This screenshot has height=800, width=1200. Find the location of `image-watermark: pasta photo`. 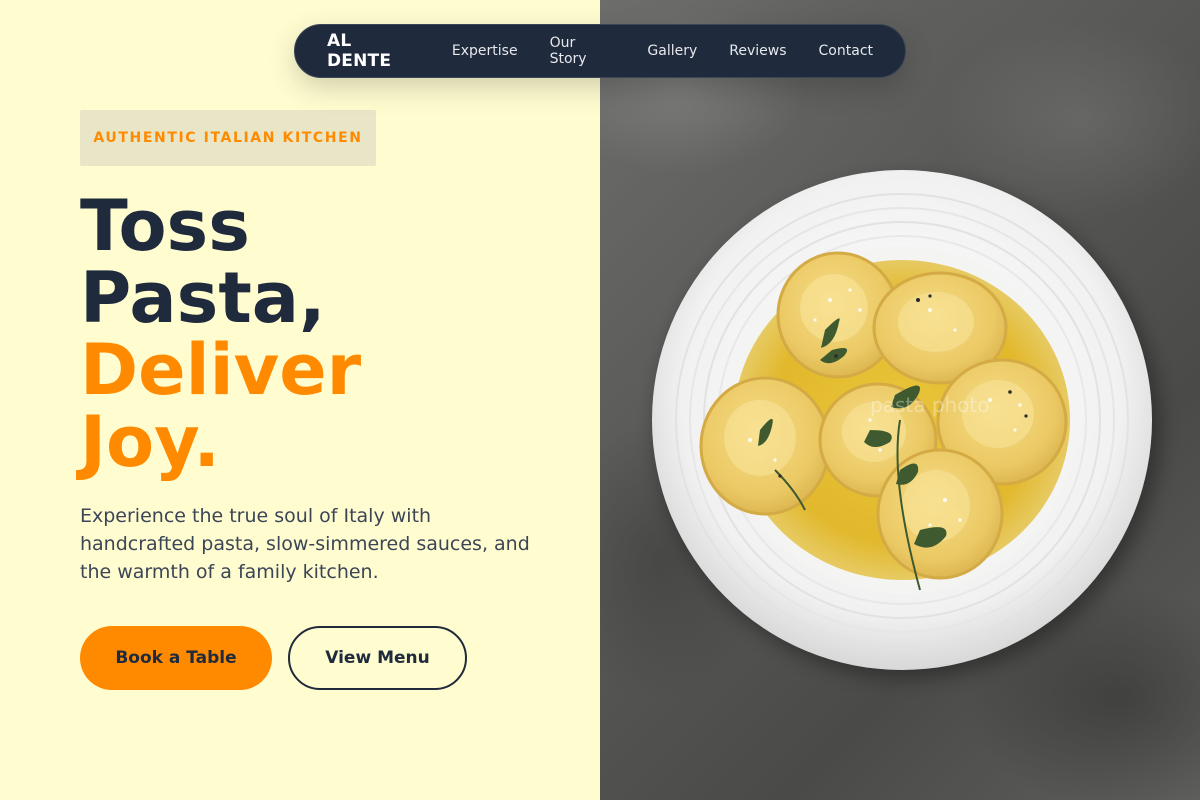

image-watermark: pasta photo is located at coordinates (930, 405).